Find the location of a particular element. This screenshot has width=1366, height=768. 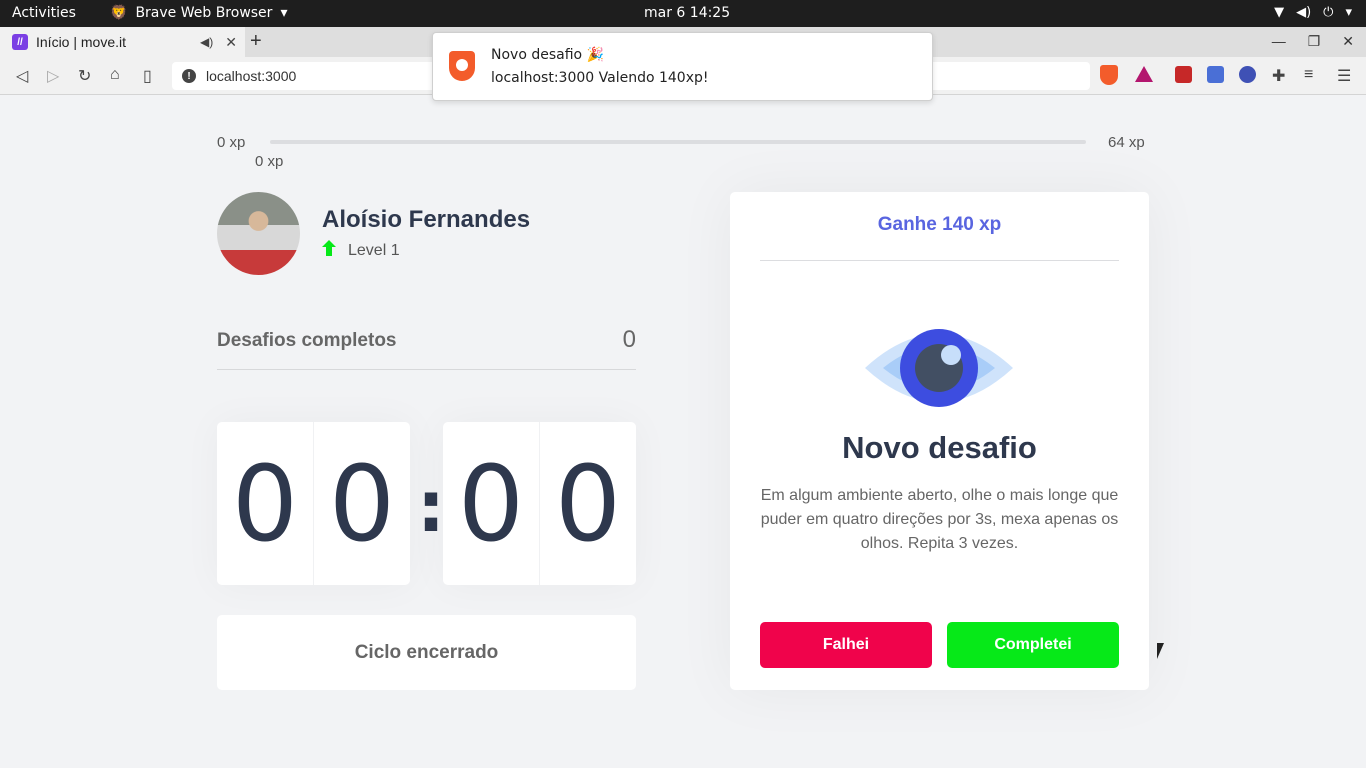

close-window-icon: ✕ is located at coordinates (1348, 41).